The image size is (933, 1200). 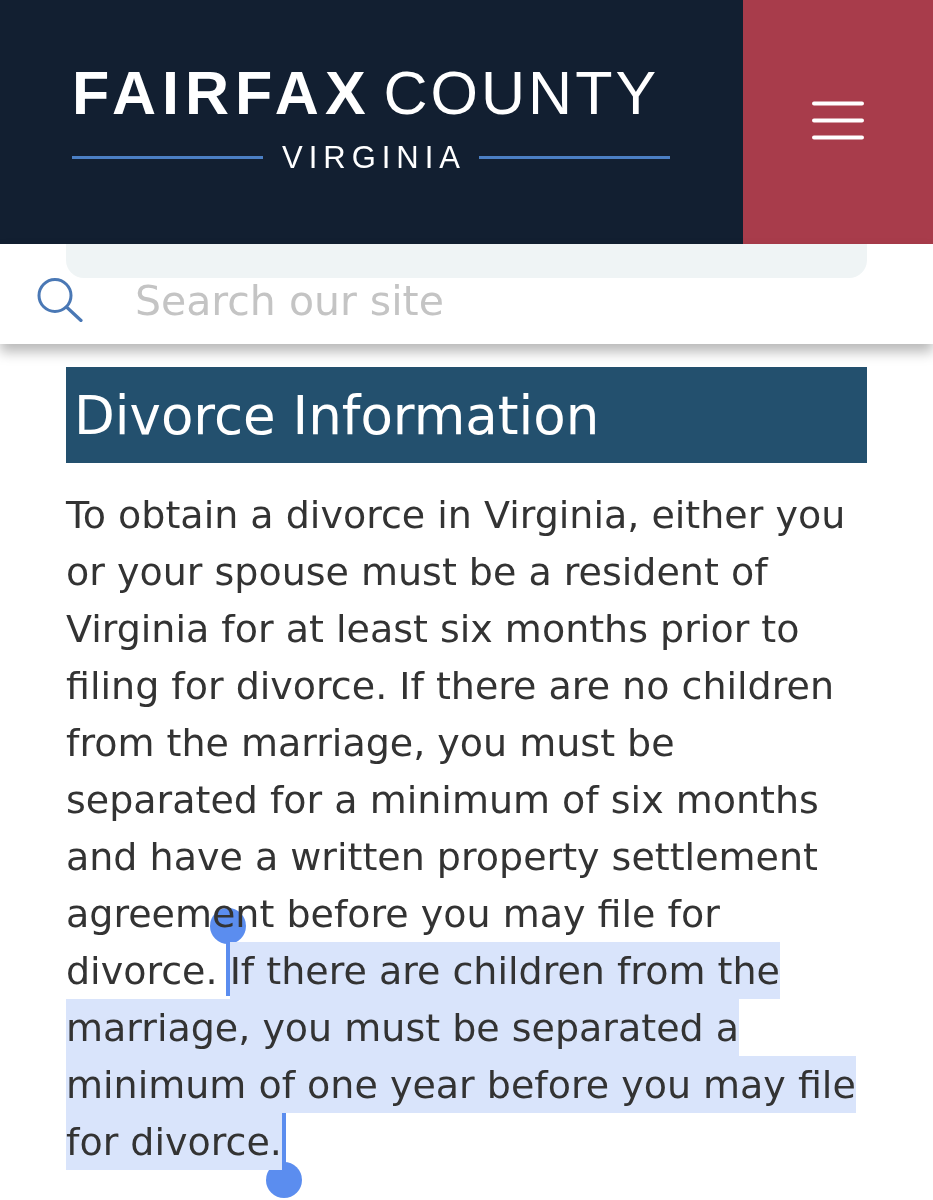 What do you see at coordinates (838, 120) in the screenshot?
I see `menu-icon` at bounding box center [838, 120].